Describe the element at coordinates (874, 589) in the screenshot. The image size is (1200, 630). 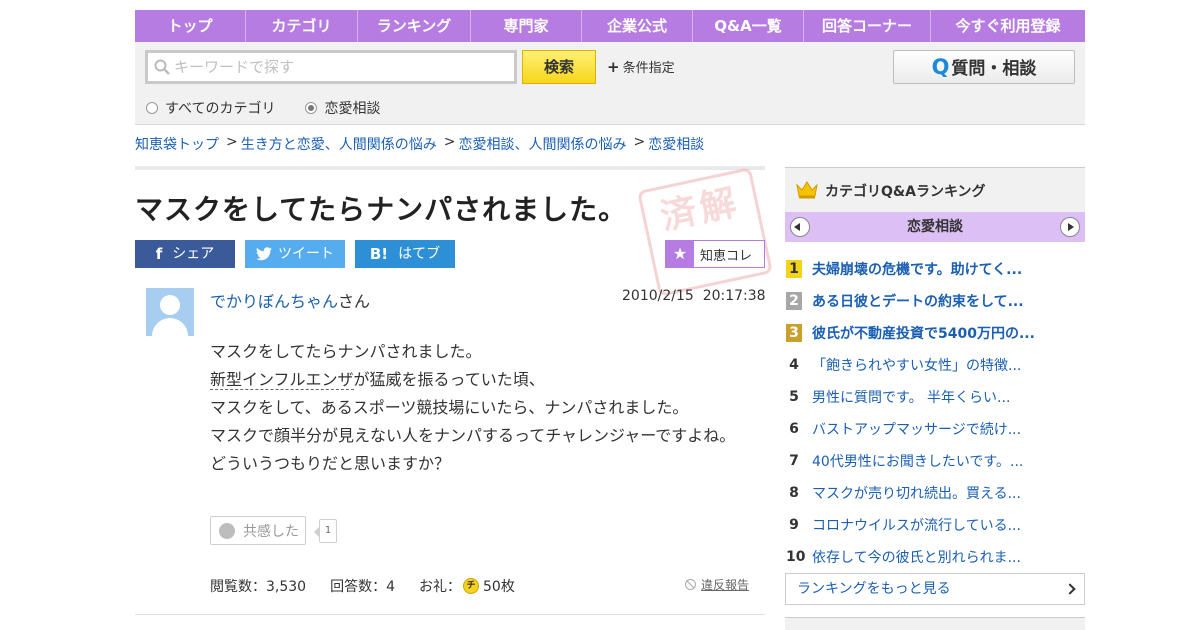
I see `more-ranking-label: ランキングをもっと見る` at that location.